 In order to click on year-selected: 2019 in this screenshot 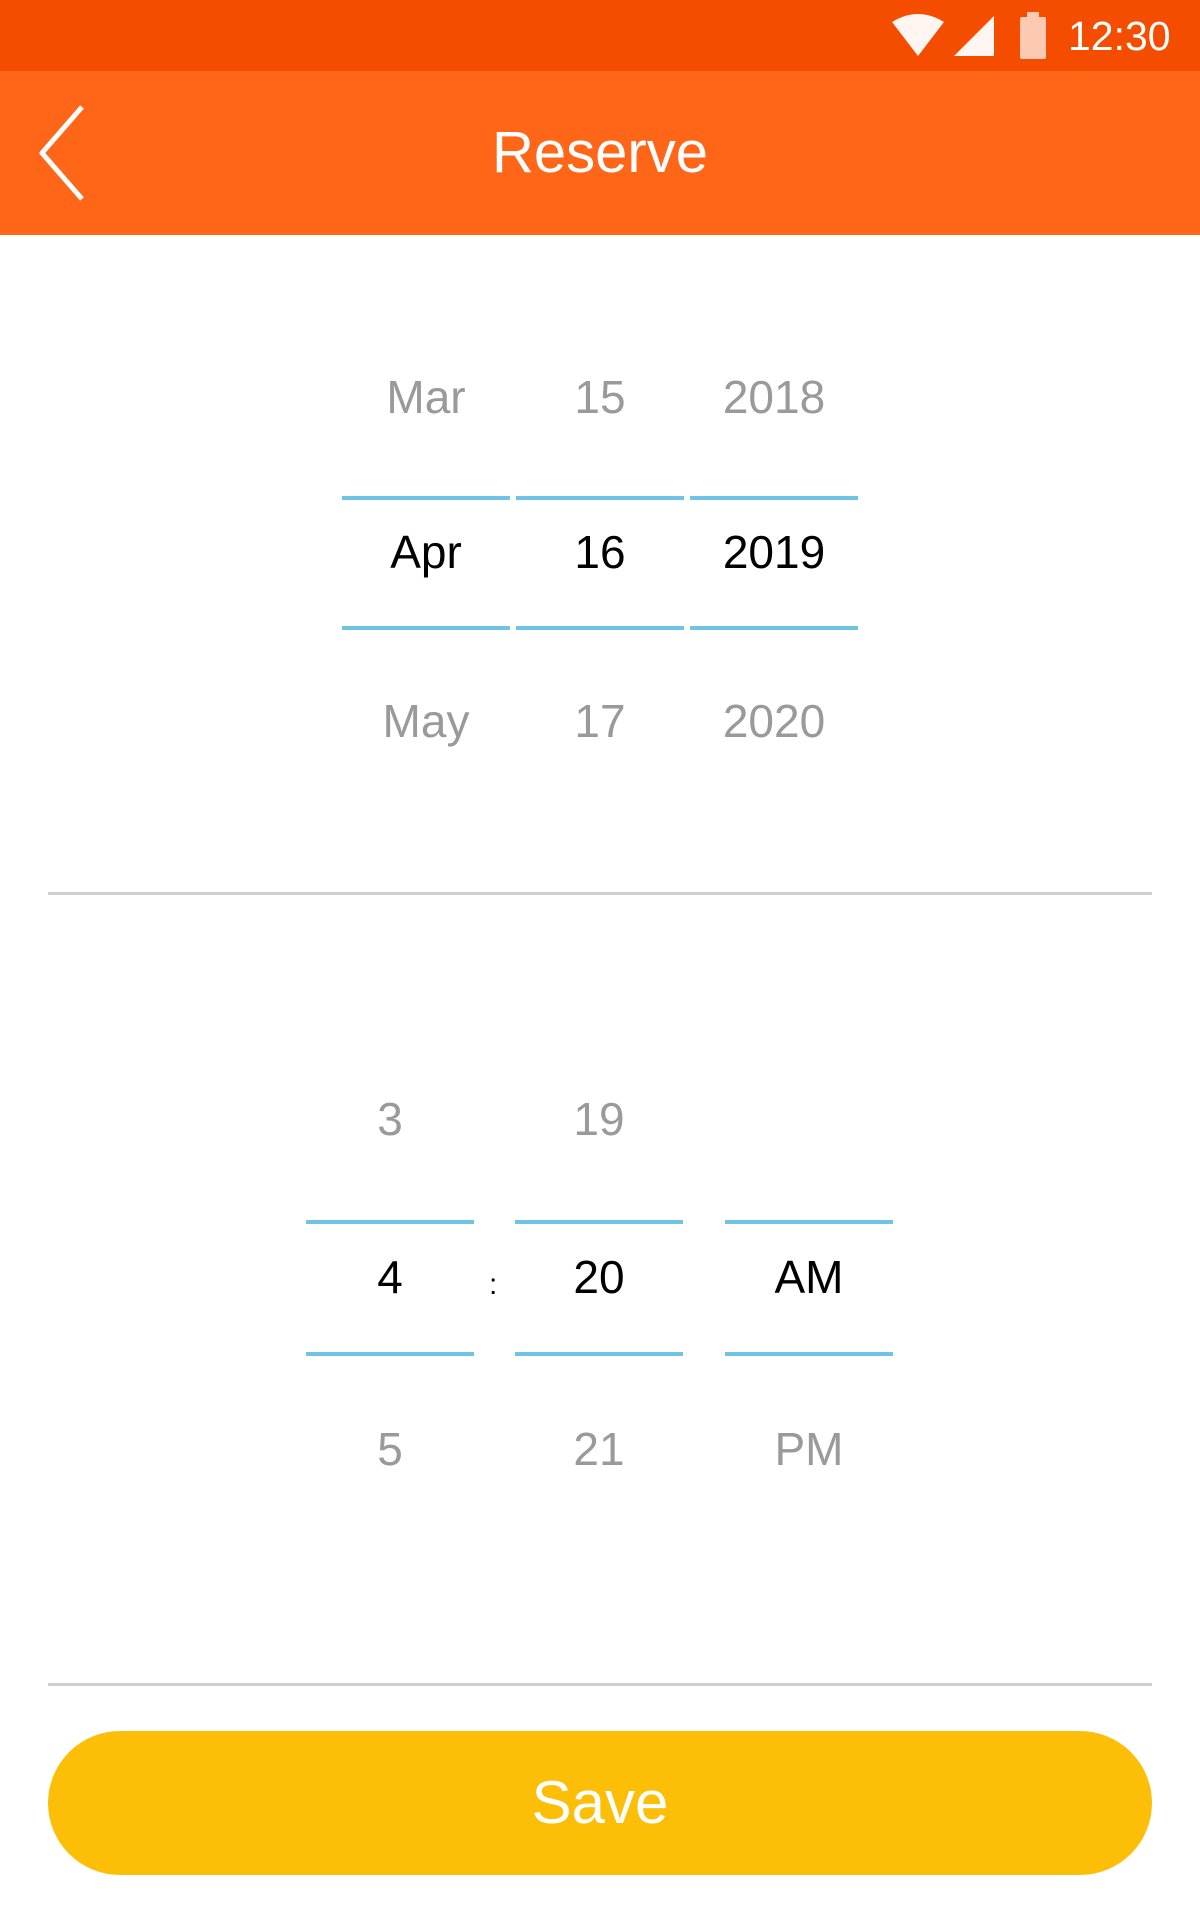, I will do `click(774, 552)`.